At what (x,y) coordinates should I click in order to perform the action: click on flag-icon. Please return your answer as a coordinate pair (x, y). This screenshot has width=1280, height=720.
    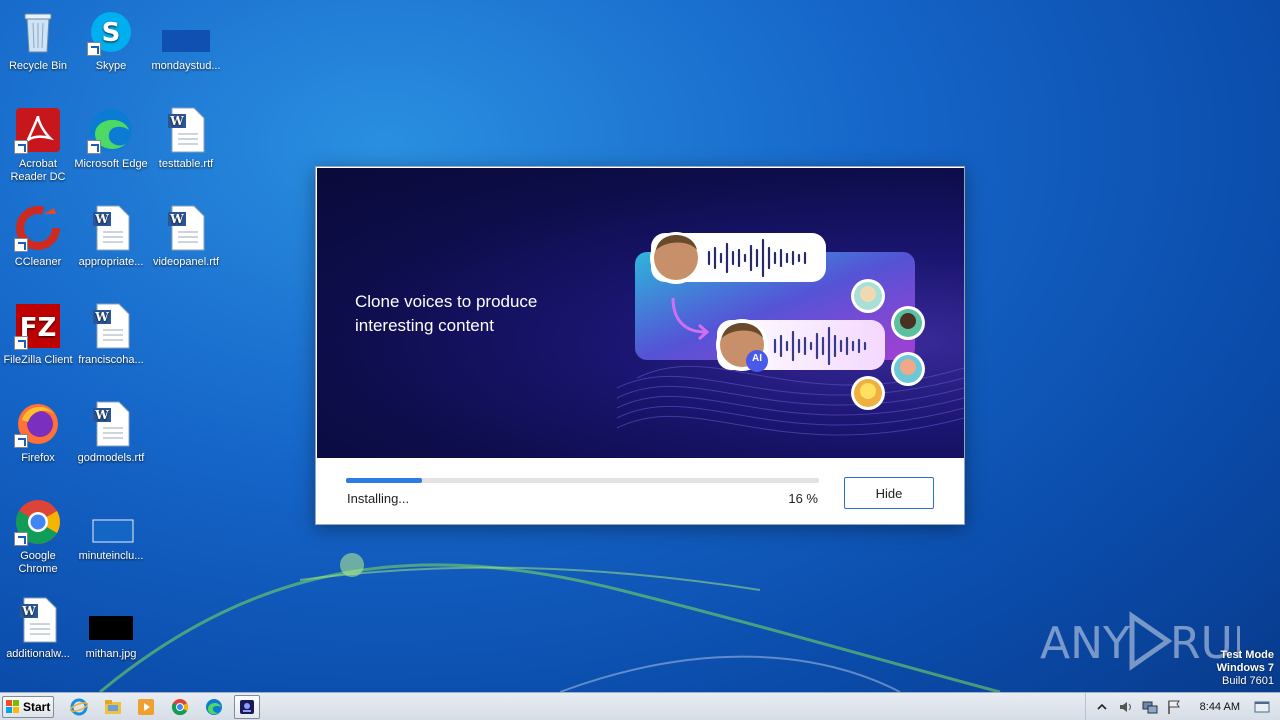
    Looking at the image, I should click on (1174, 707).